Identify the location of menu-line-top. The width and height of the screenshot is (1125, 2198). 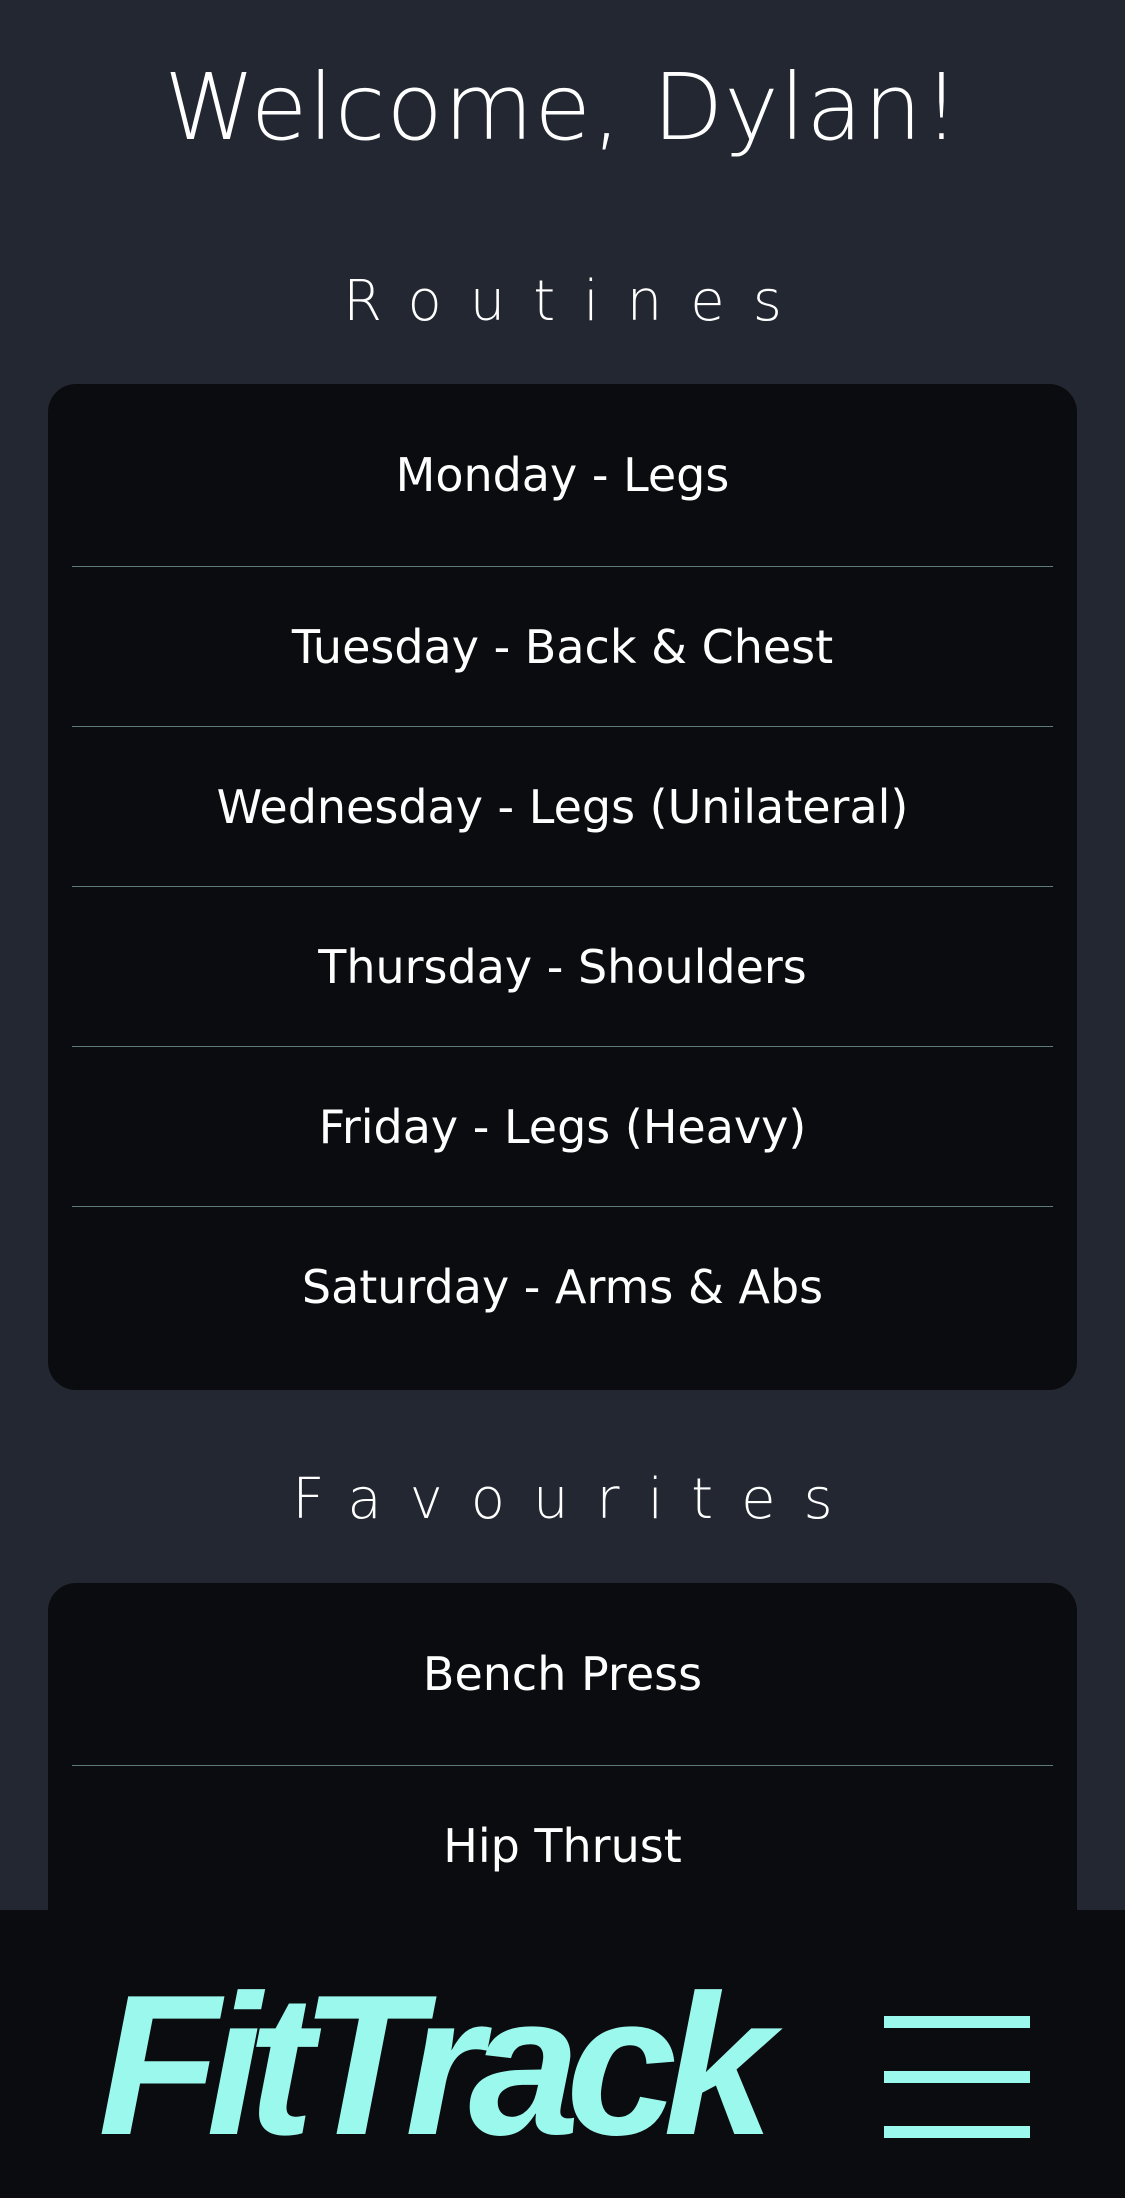
(957, 2022).